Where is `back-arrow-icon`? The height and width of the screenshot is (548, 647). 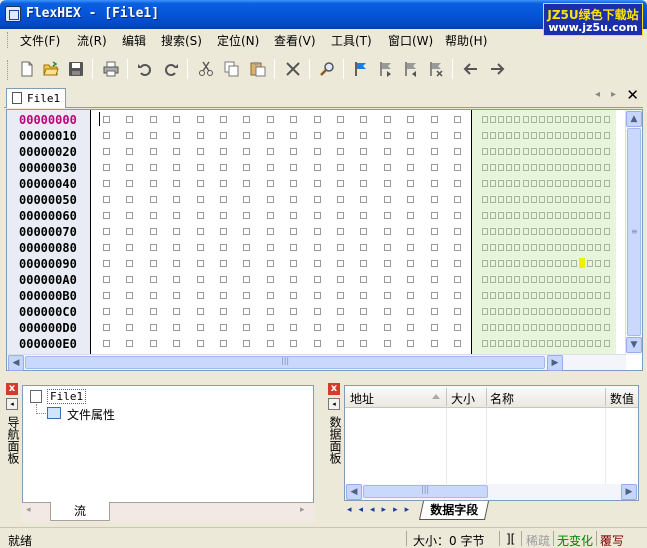
back-arrow-icon is located at coordinates (471, 69).